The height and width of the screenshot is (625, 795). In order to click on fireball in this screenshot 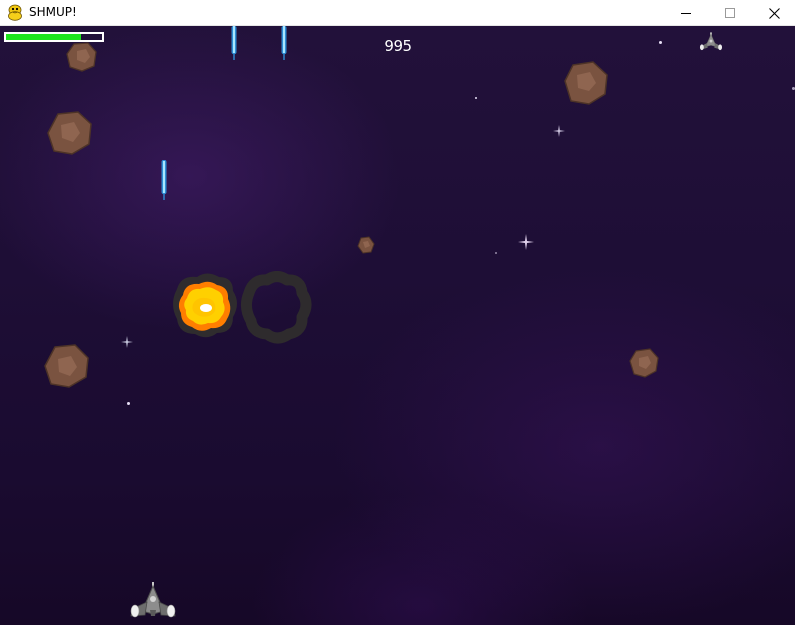, I will do `click(205, 305)`.